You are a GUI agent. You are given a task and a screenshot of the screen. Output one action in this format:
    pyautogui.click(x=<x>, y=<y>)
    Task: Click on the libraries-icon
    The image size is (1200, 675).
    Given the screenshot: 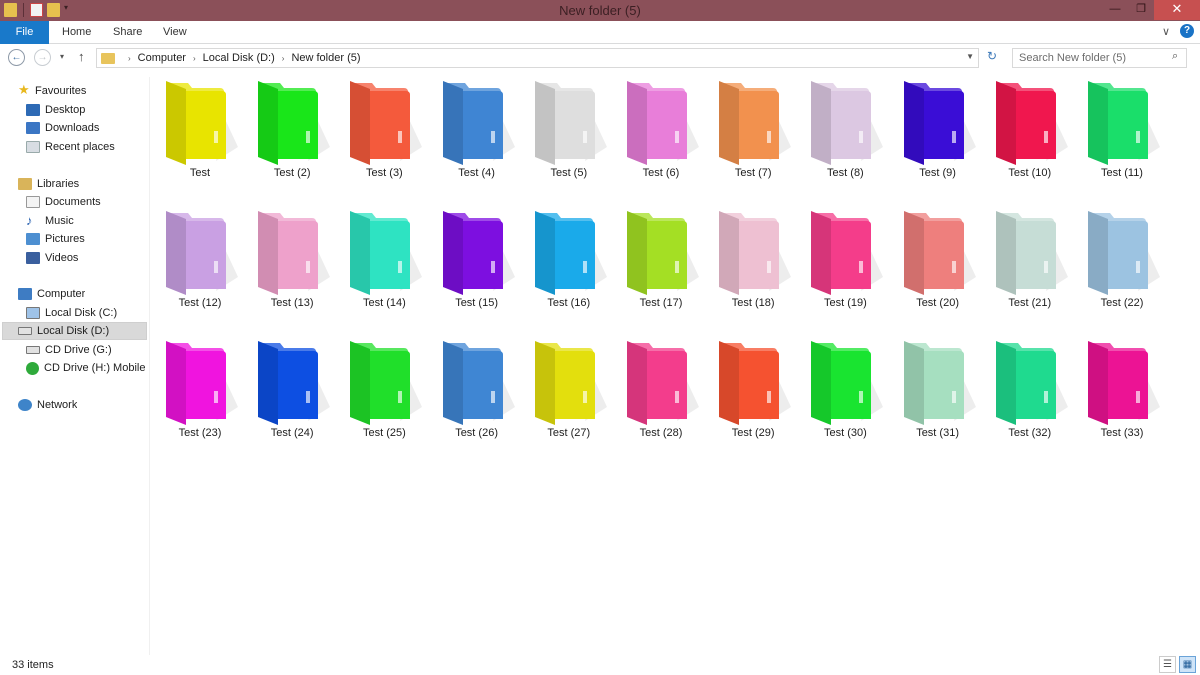 What is the action you would take?
    pyautogui.click(x=25, y=184)
    